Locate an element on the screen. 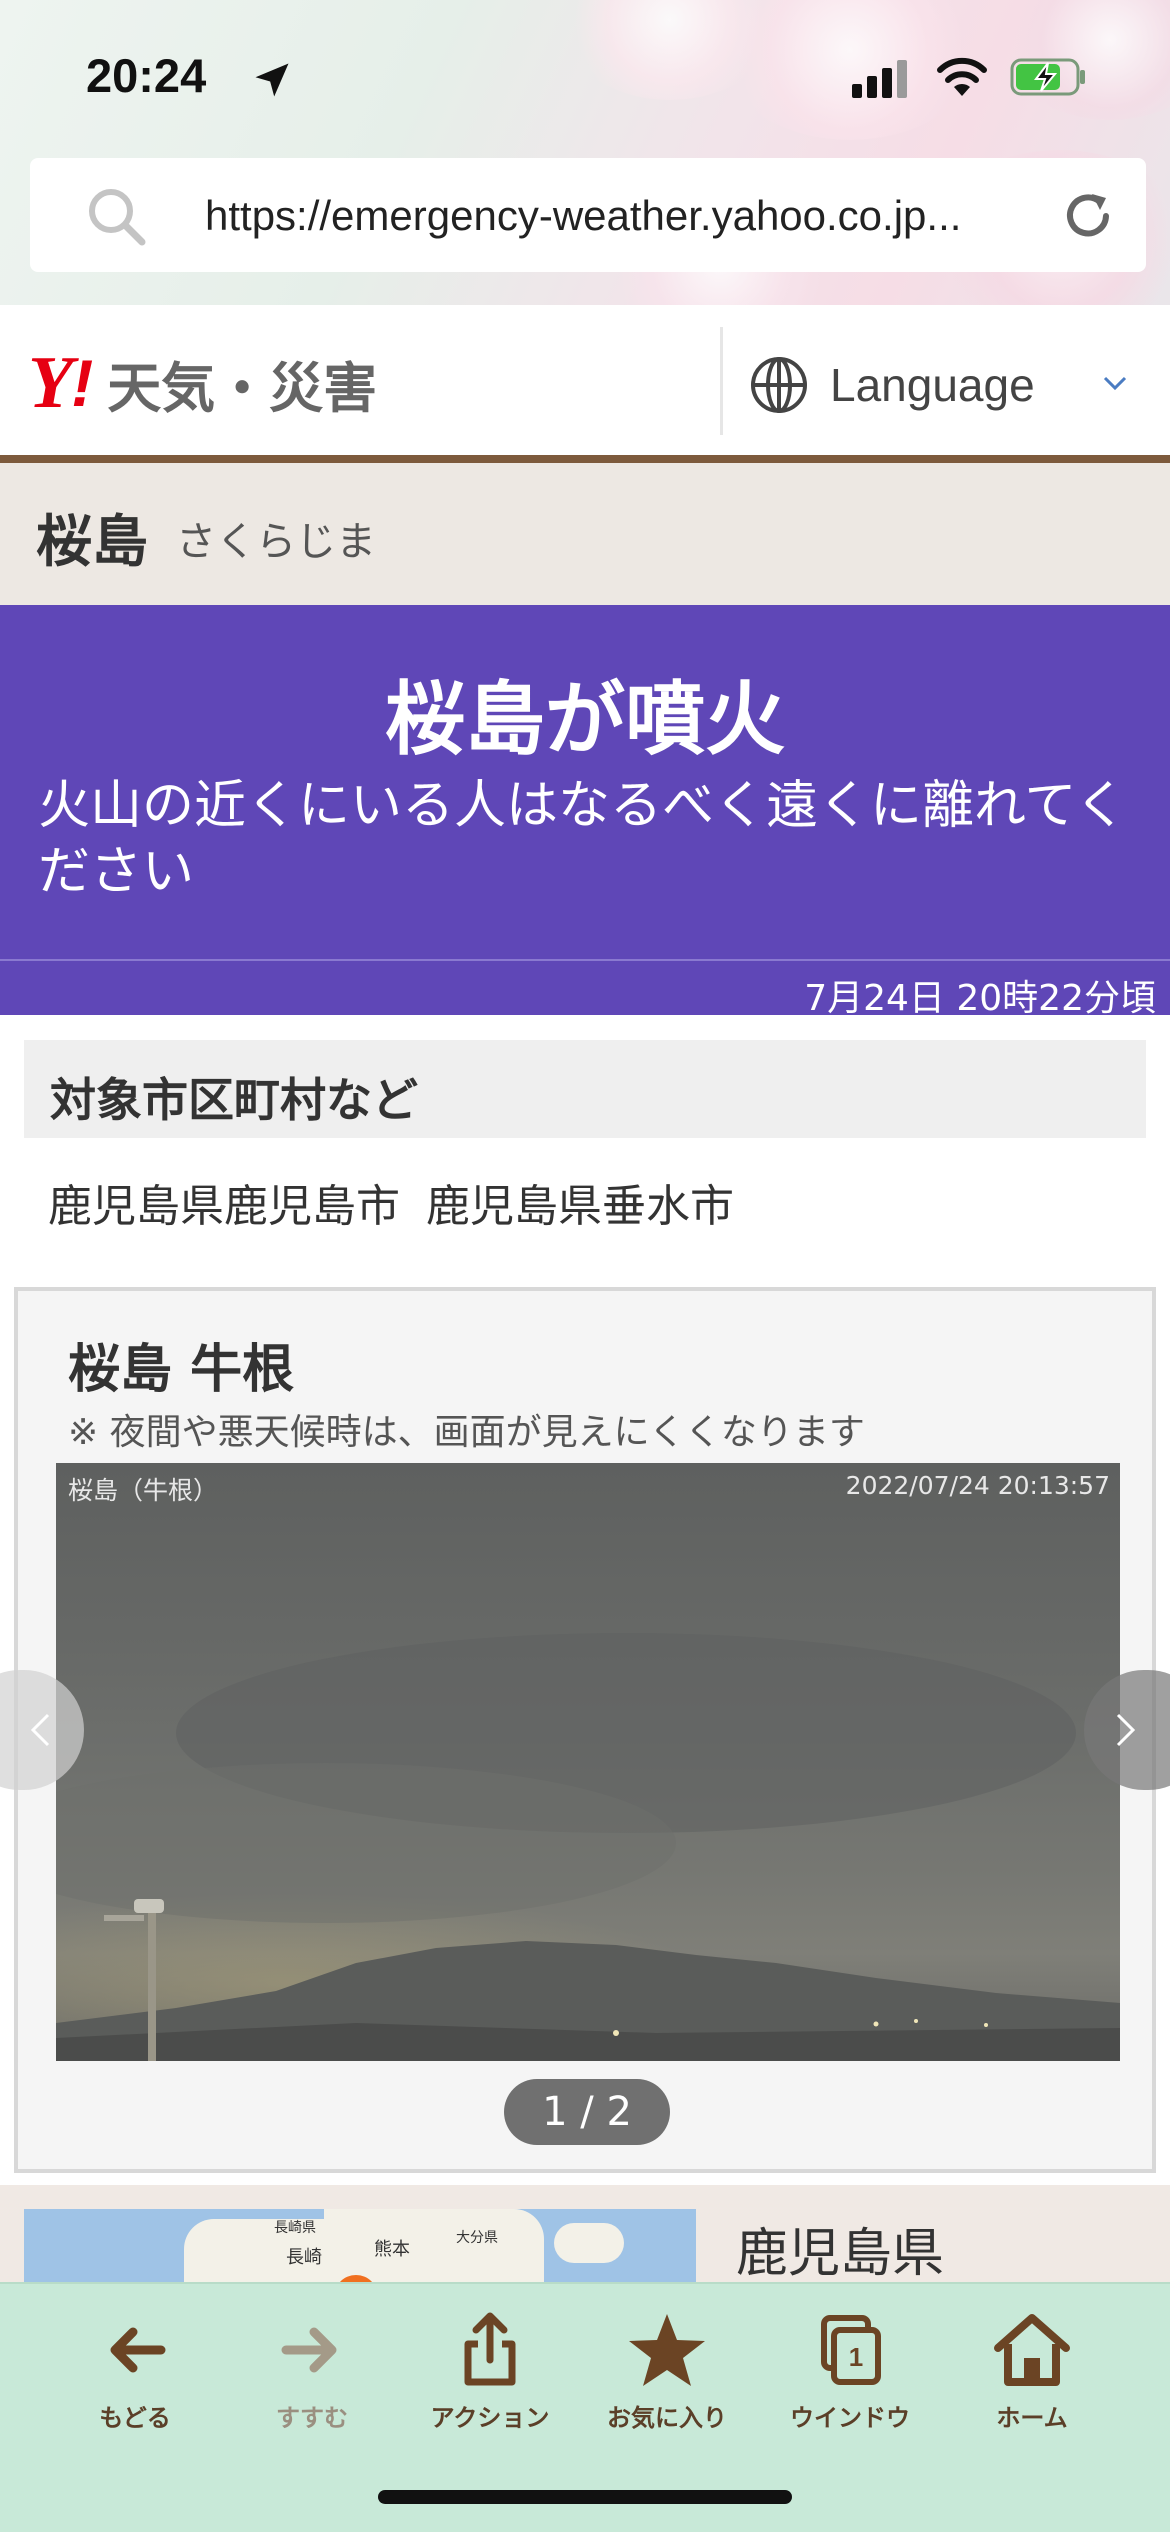 The image size is (1170, 2532). place-reading: さくらじま is located at coordinates (276, 542).